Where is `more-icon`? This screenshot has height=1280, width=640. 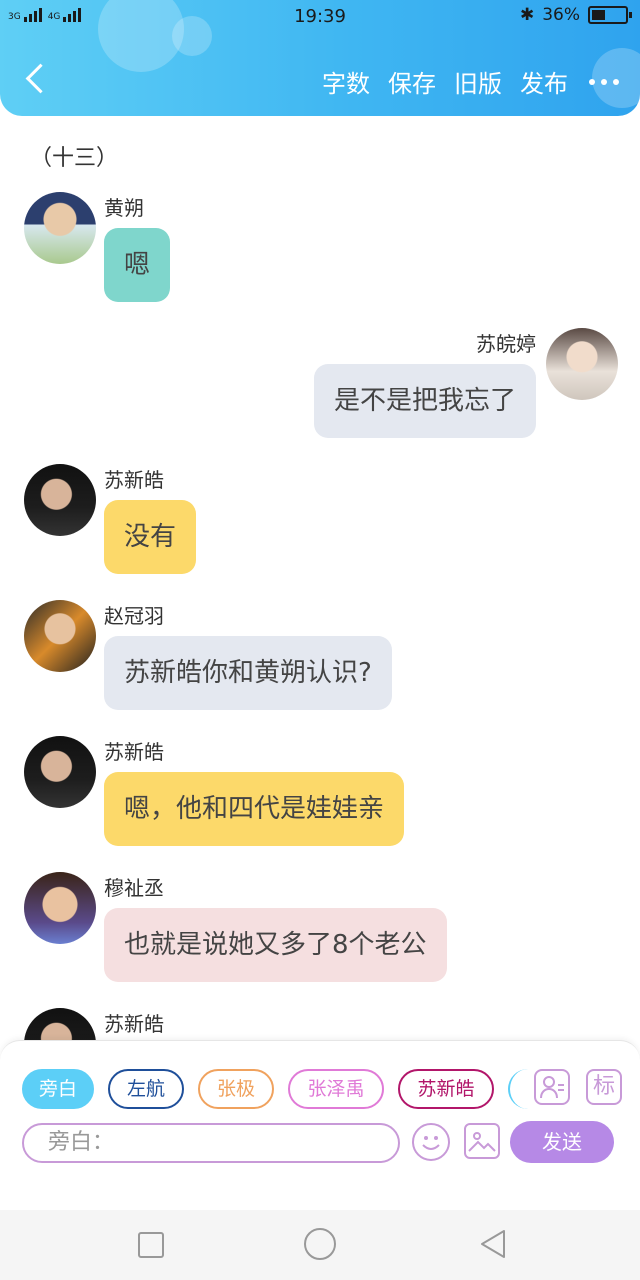
more-icon is located at coordinates (604, 82).